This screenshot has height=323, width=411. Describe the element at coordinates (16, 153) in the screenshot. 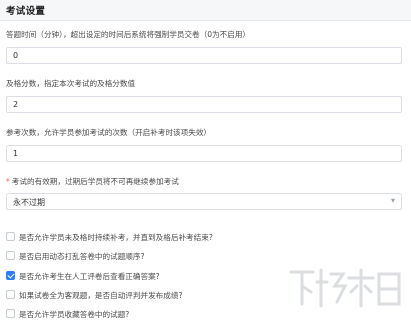

I see `attempts-value: 1` at that location.